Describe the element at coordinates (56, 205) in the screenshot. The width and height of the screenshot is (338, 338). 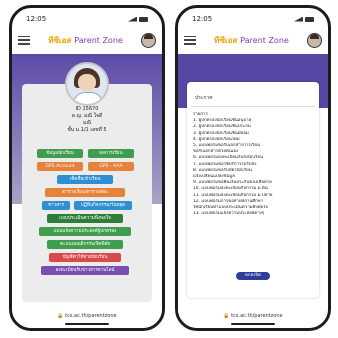
I see `news-button: ข่าวสาร` at that location.